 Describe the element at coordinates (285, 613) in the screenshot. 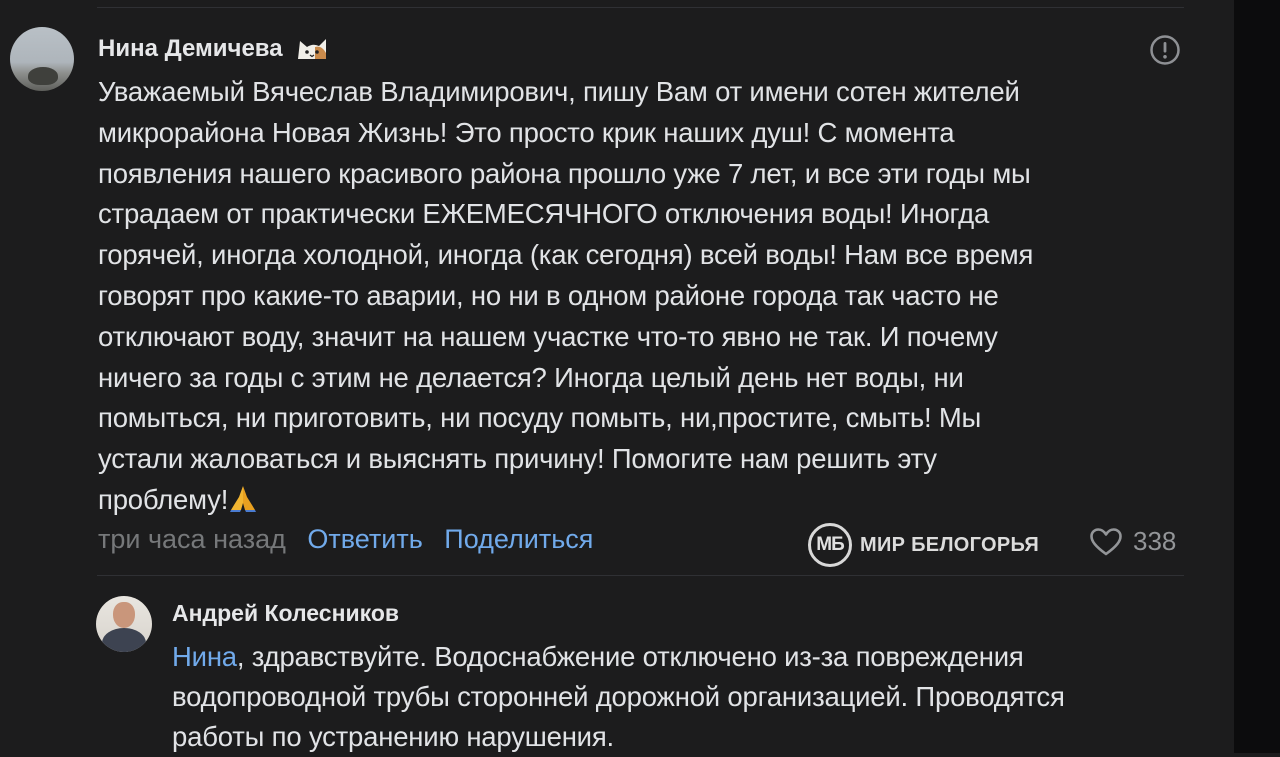

I see `reply-author: Андрей Колесников` at that location.